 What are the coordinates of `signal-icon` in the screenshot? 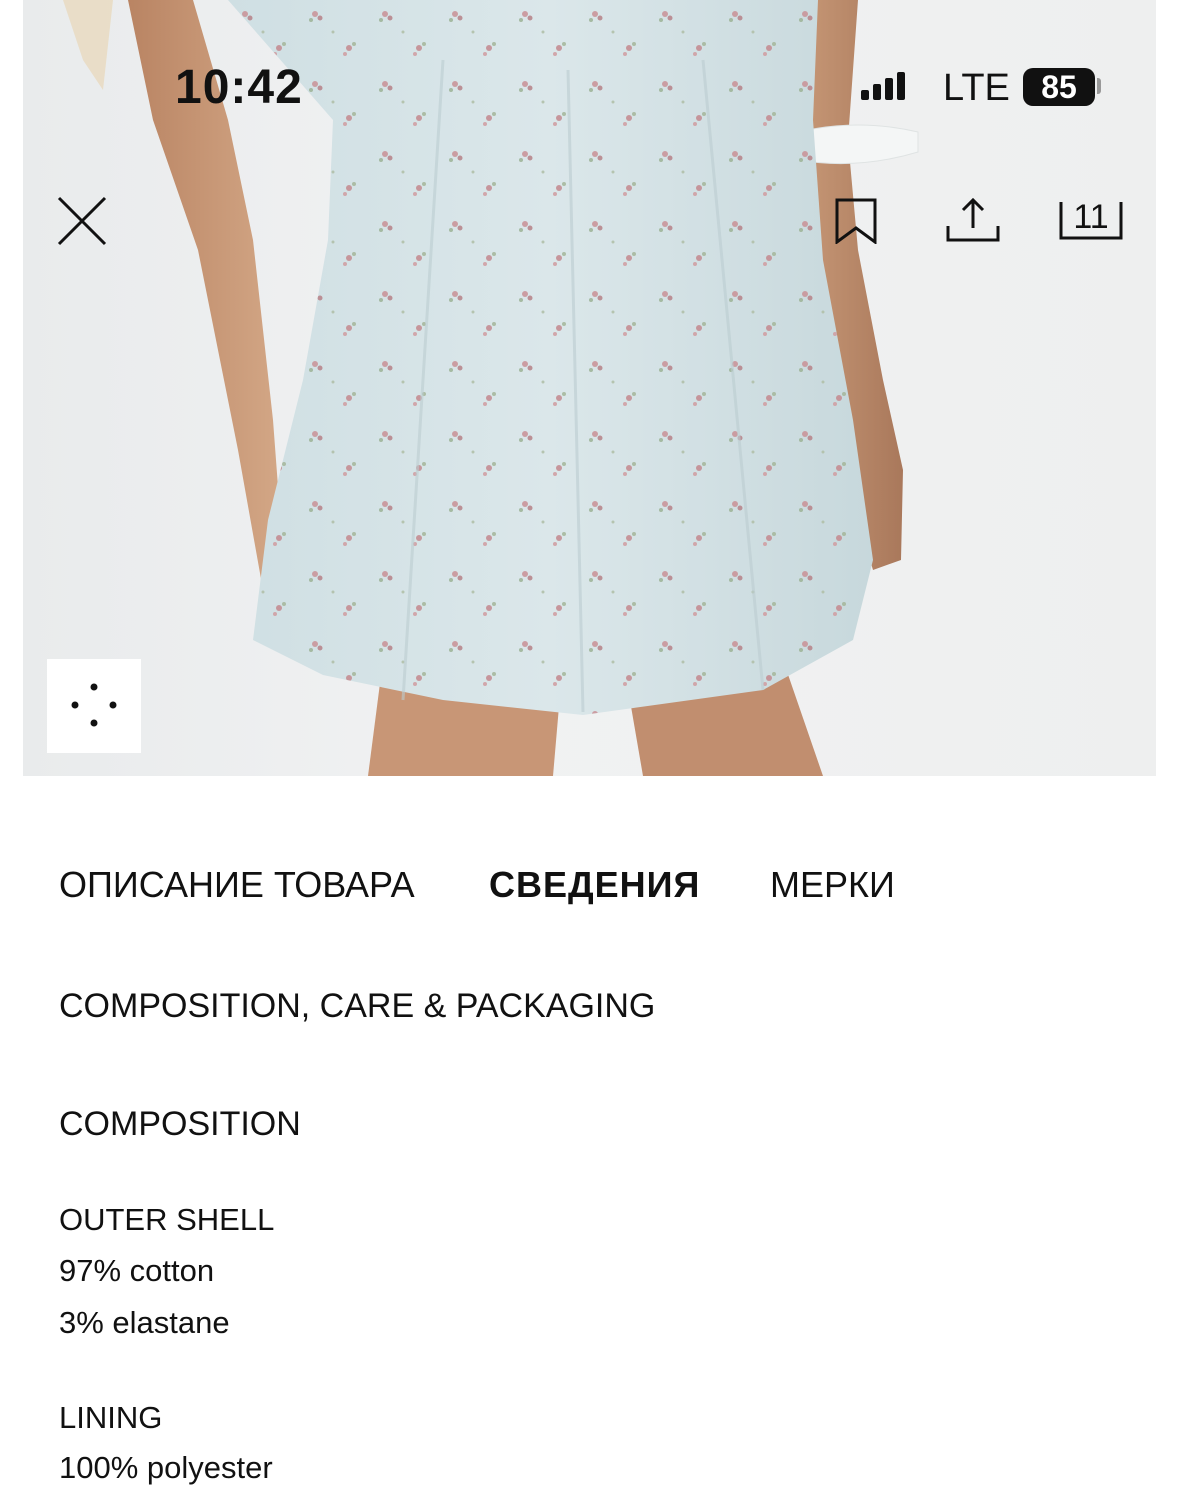 It's located at (883, 86).